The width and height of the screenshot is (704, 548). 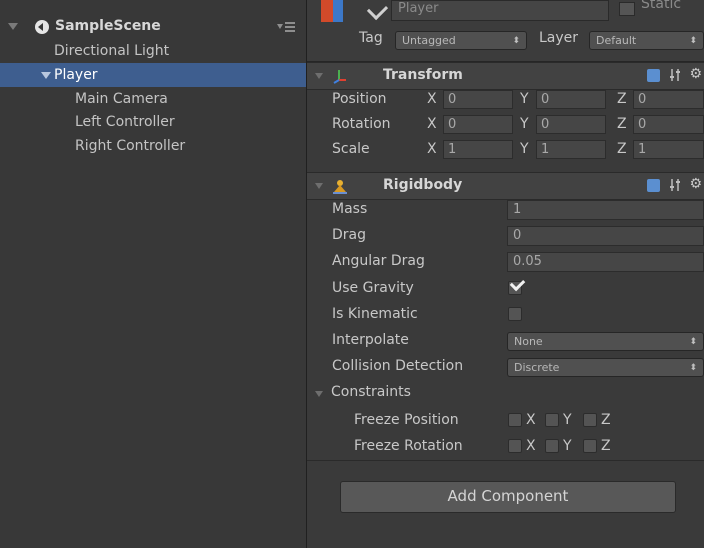 What do you see at coordinates (515, 314) in the screenshot?
I see `is-kinematic-checkbox` at bounding box center [515, 314].